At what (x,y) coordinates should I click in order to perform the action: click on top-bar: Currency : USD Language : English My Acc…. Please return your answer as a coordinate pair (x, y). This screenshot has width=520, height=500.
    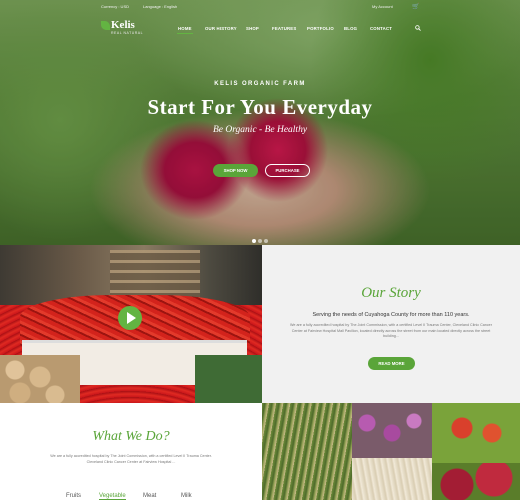
    Looking at the image, I should click on (260, 9).